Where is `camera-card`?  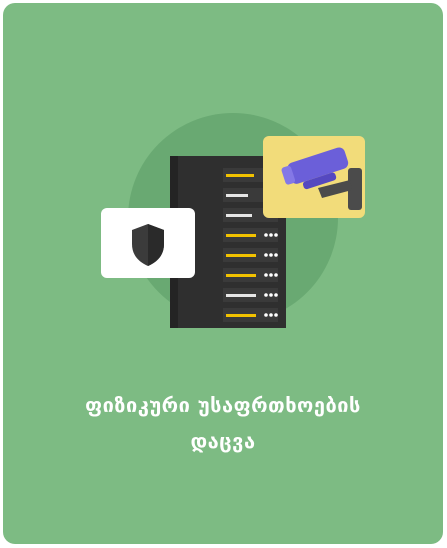 camera-card is located at coordinates (314, 177).